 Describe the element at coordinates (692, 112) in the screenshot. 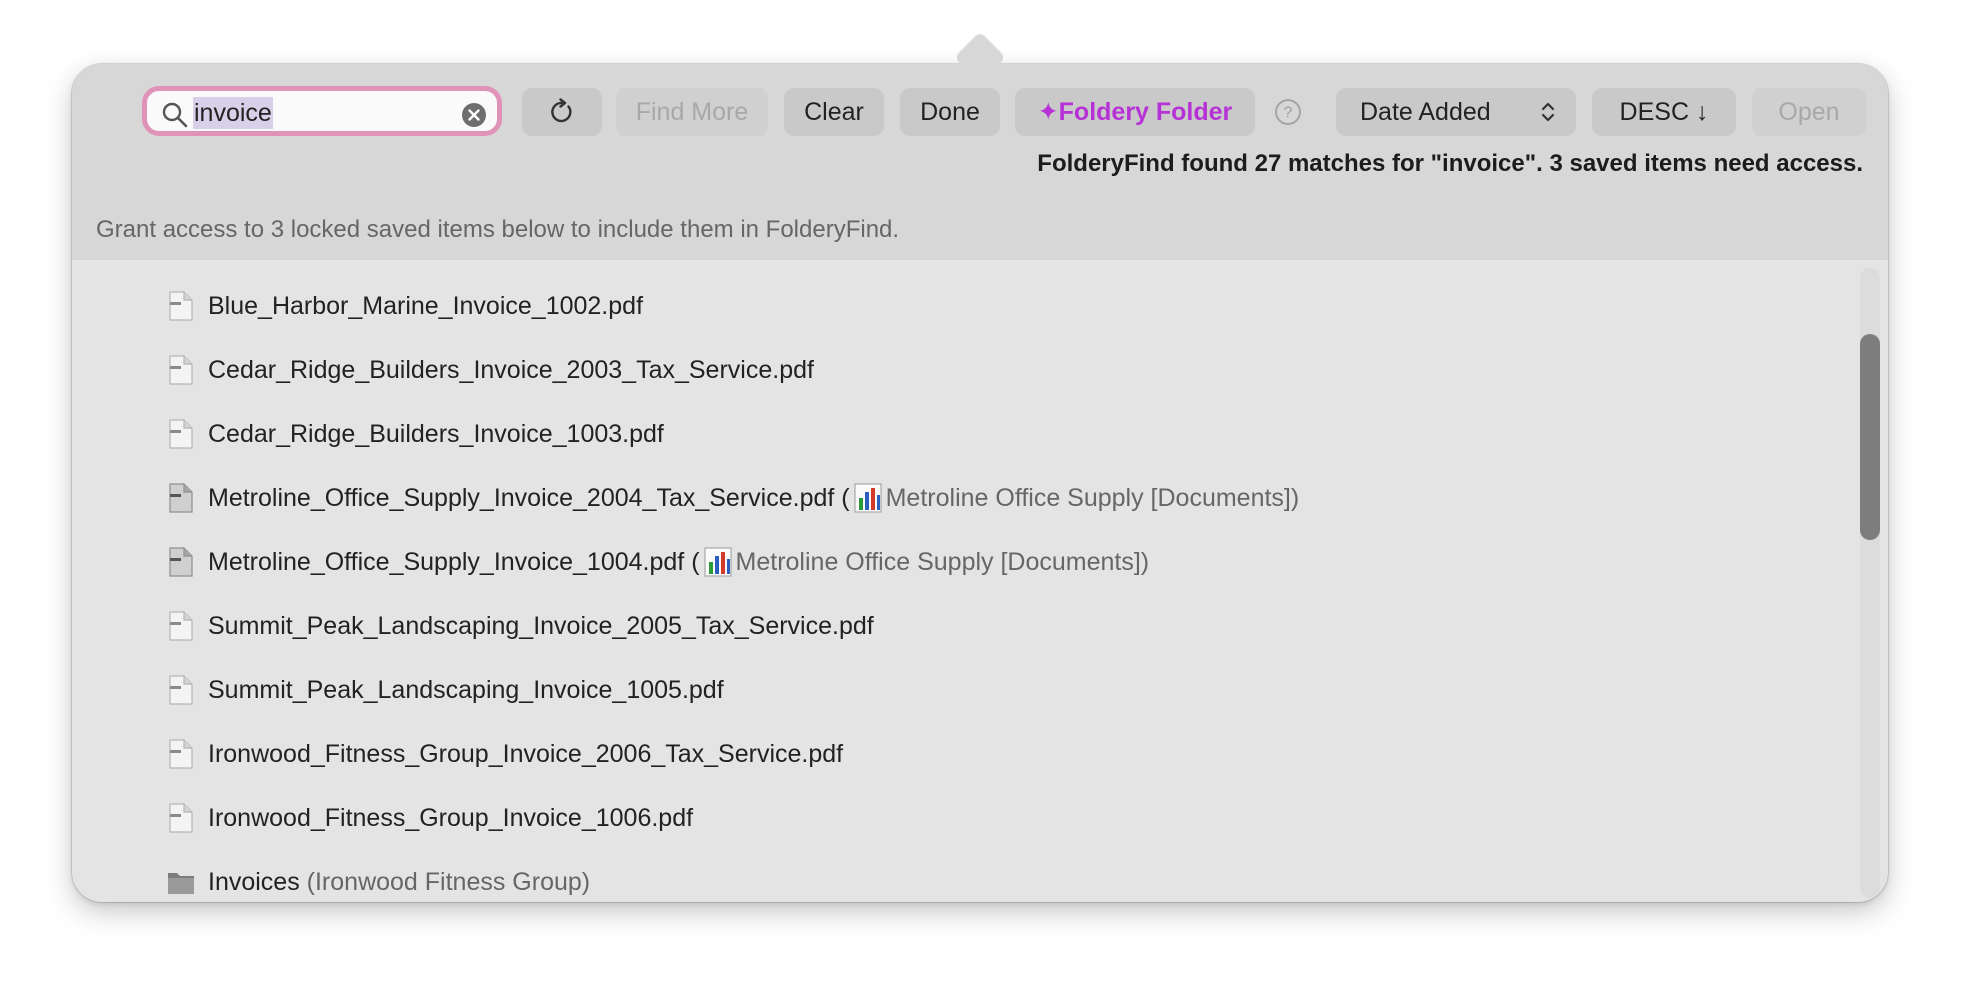

I see `find-more-button: Find More` at that location.